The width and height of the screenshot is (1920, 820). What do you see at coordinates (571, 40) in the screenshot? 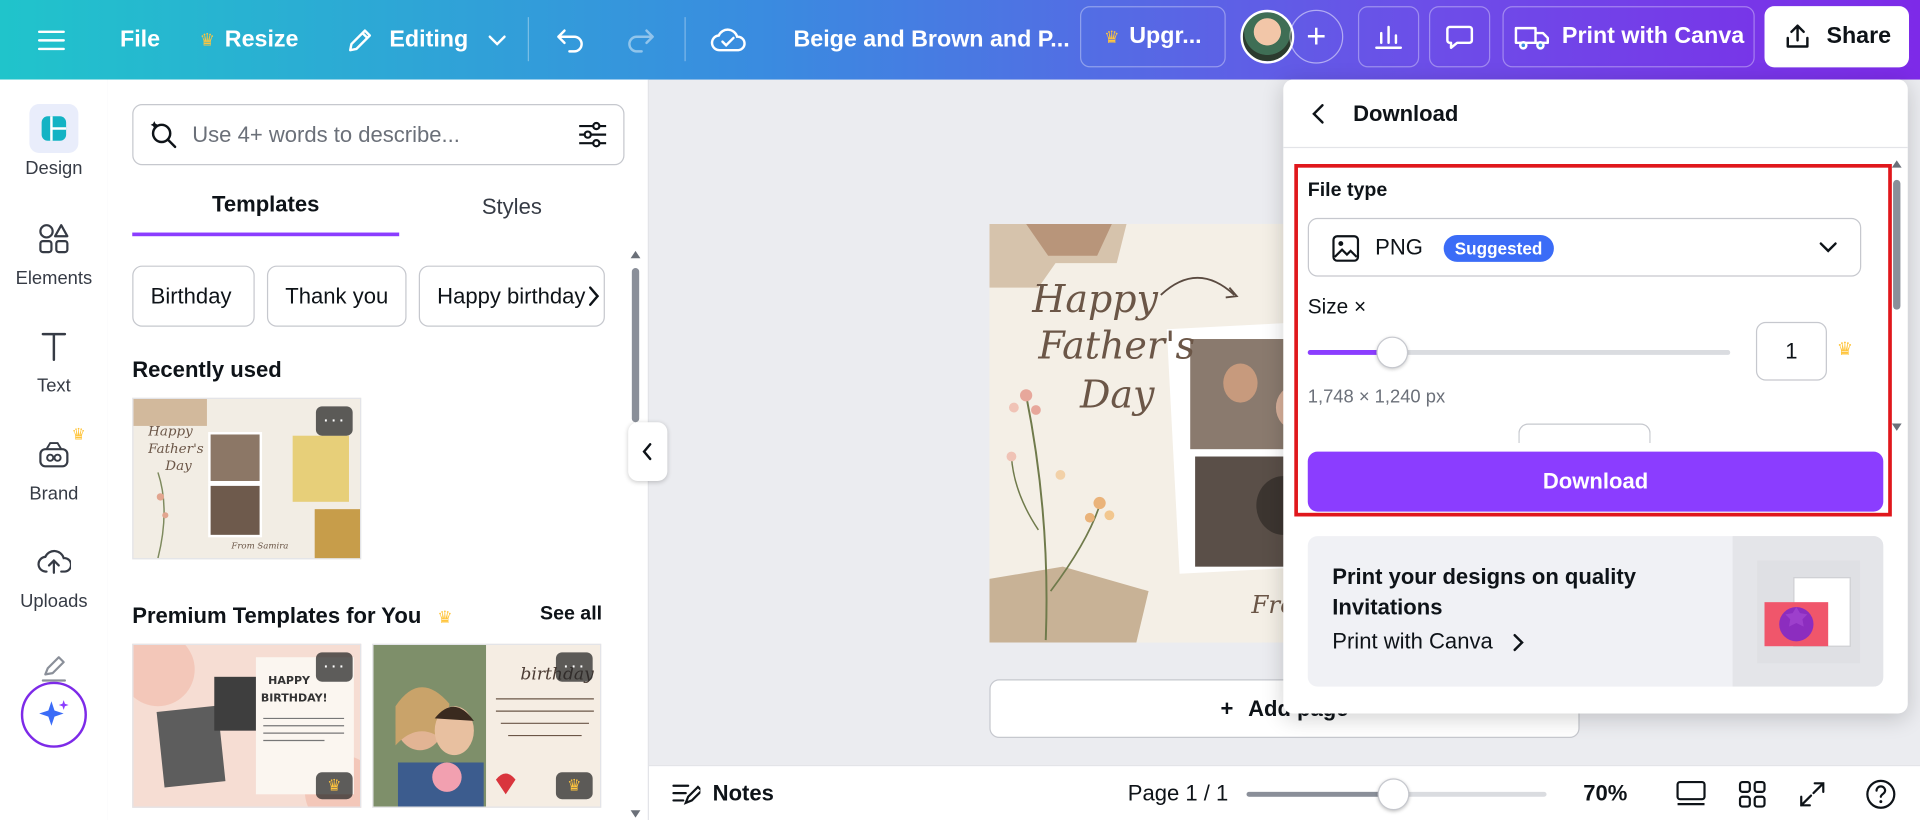
I see `undo-icon` at bounding box center [571, 40].